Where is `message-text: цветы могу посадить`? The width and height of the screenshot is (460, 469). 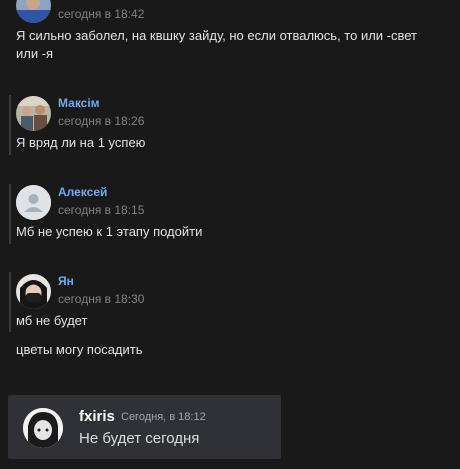 message-text: цветы могу посадить is located at coordinates (79, 349).